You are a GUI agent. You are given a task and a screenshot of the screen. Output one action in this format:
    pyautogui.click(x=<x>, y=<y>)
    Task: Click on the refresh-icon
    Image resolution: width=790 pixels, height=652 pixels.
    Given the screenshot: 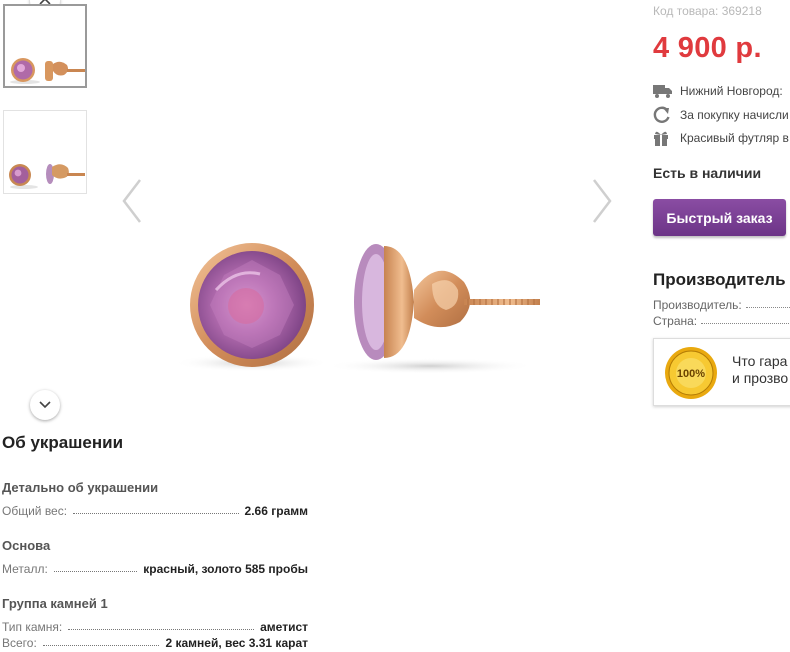 What is the action you would take?
    pyautogui.click(x=664, y=115)
    